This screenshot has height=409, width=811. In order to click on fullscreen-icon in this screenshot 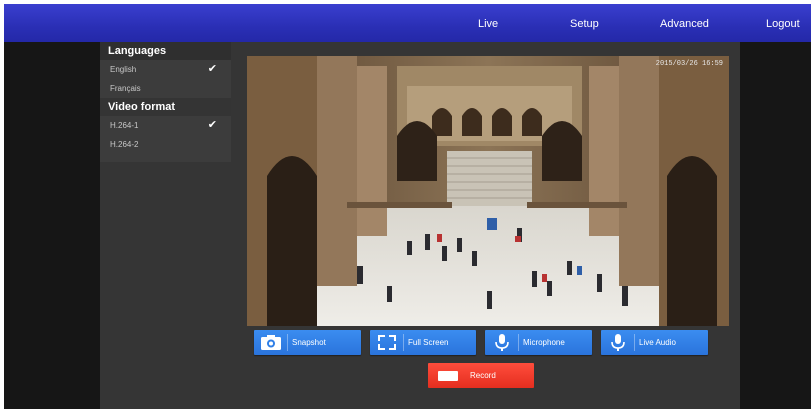, I will do `click(387, 342)`.